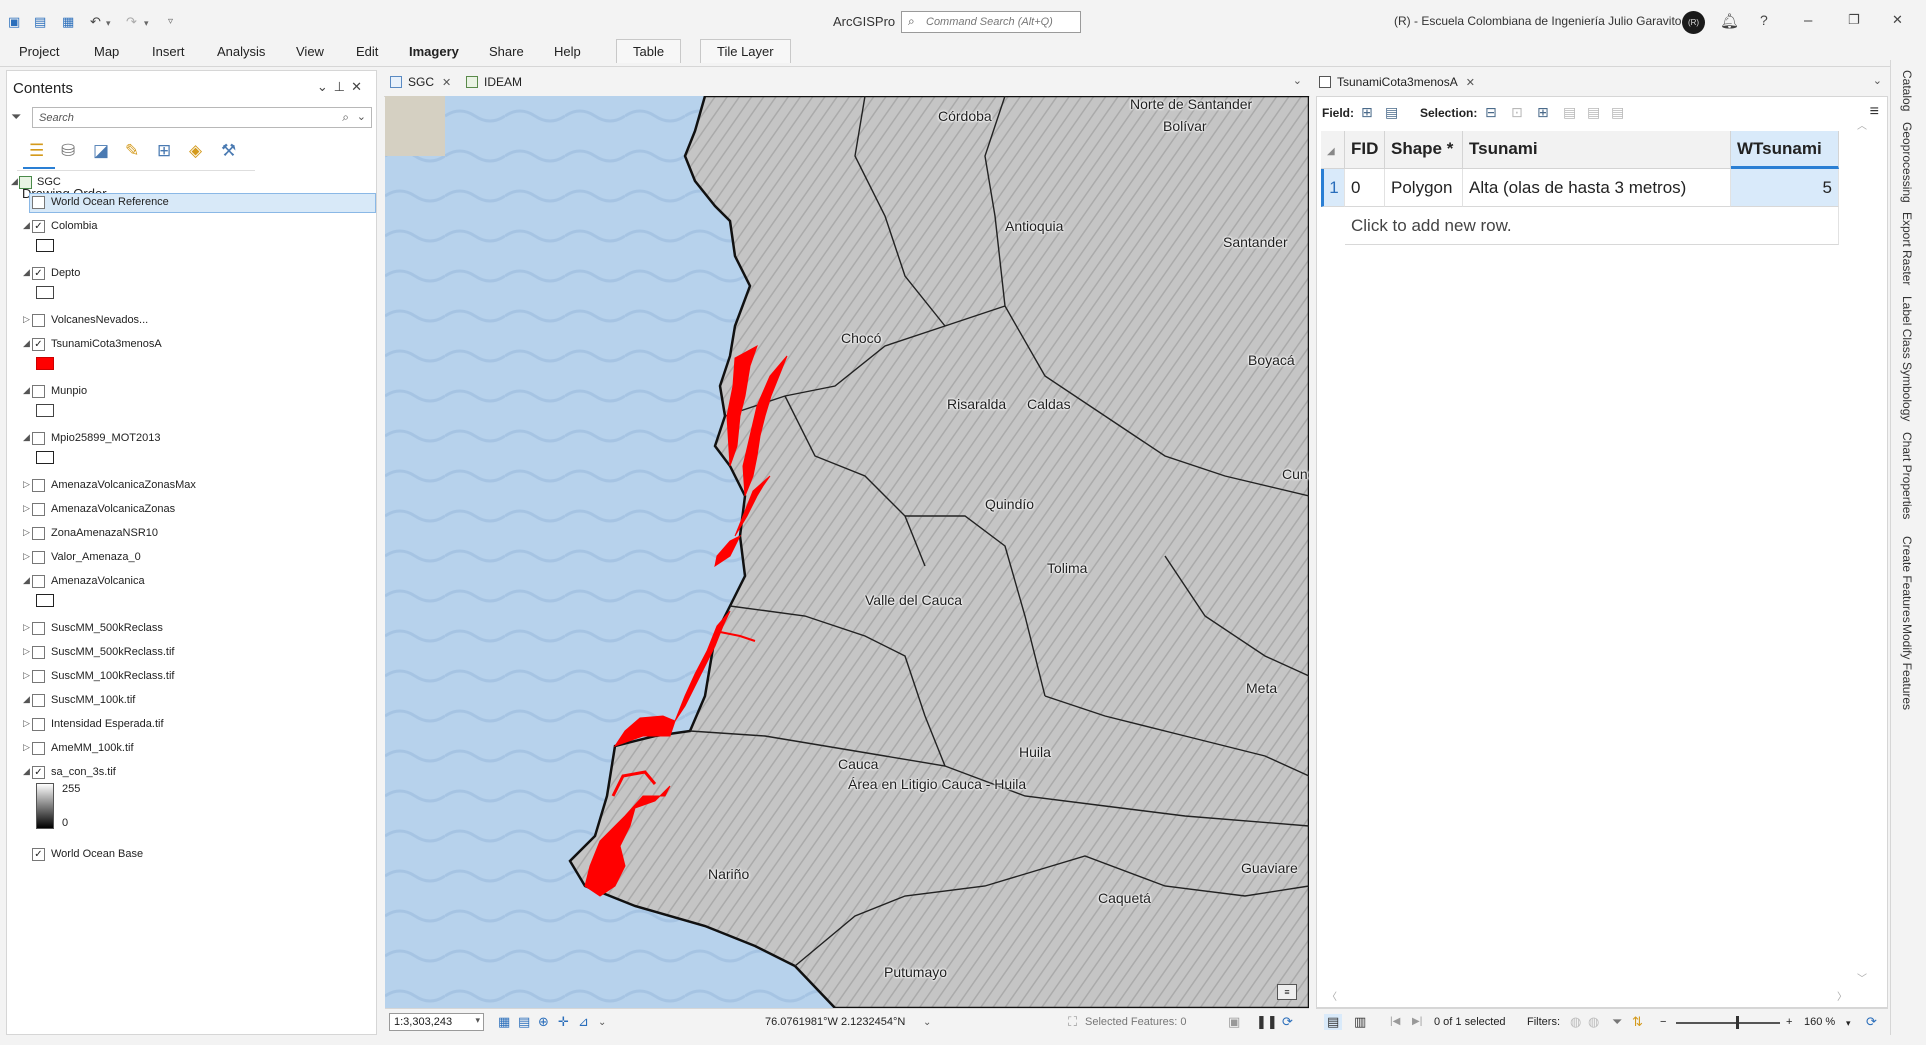  Describe the element at coordinates (1593, 1022) in the screenshot. I see `filter-definition-icon: ◍` at that location.